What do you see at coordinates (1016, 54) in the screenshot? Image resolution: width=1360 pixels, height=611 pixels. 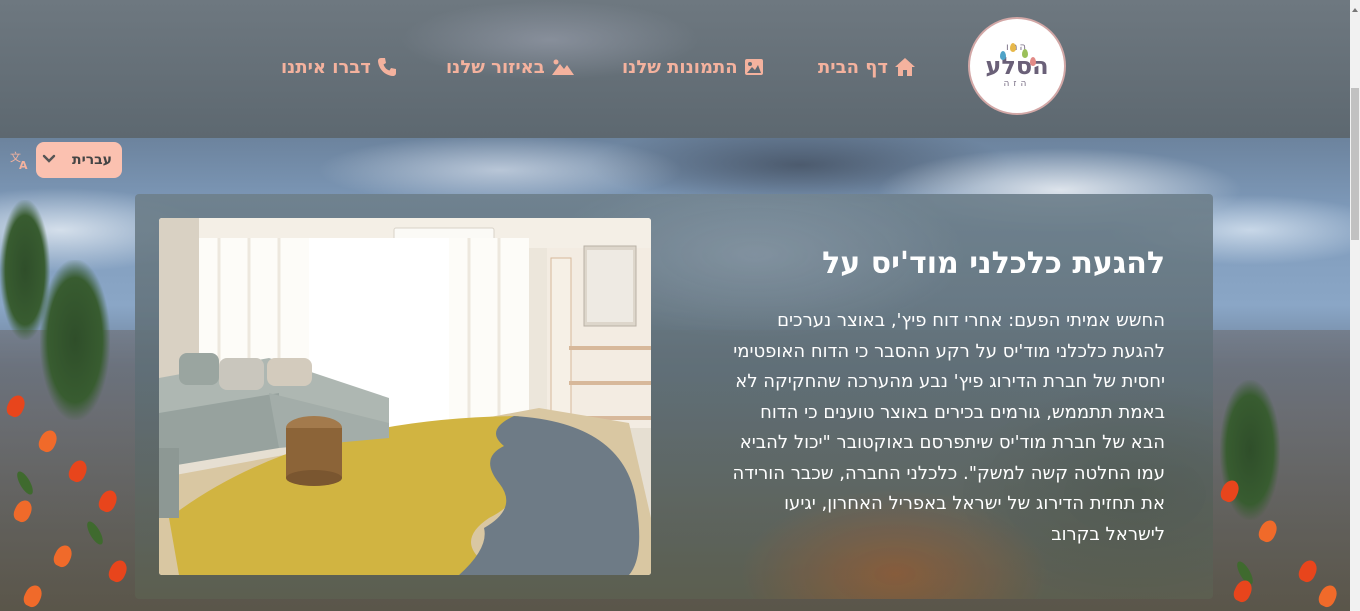 I see `logo-drops` at bounding box center [1016, 54].